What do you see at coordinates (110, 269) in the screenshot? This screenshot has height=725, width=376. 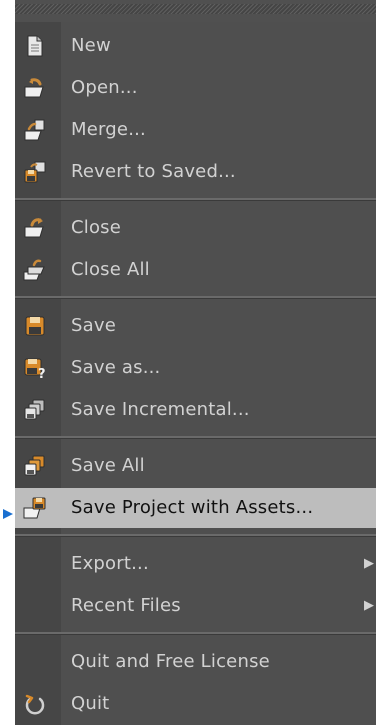 I see `menu-item-label: Close All` at bounding box center [110, 269].